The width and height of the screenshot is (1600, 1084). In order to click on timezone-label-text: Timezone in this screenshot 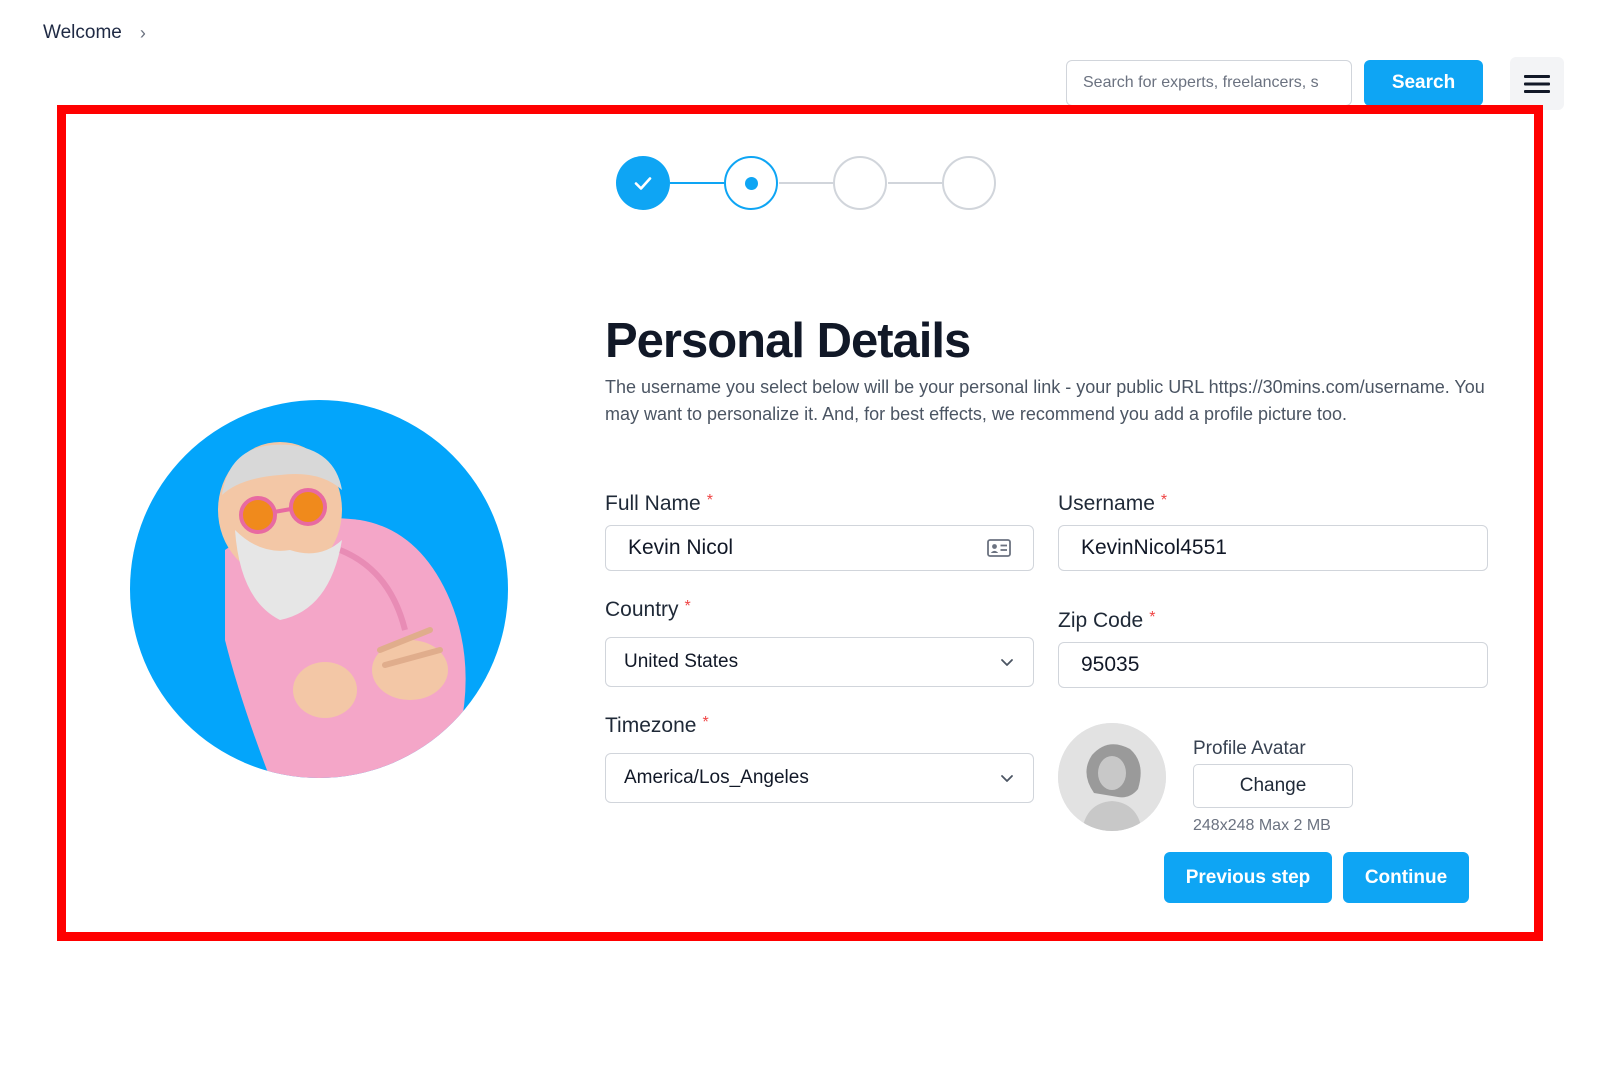, I will do `click(651, 725)`.